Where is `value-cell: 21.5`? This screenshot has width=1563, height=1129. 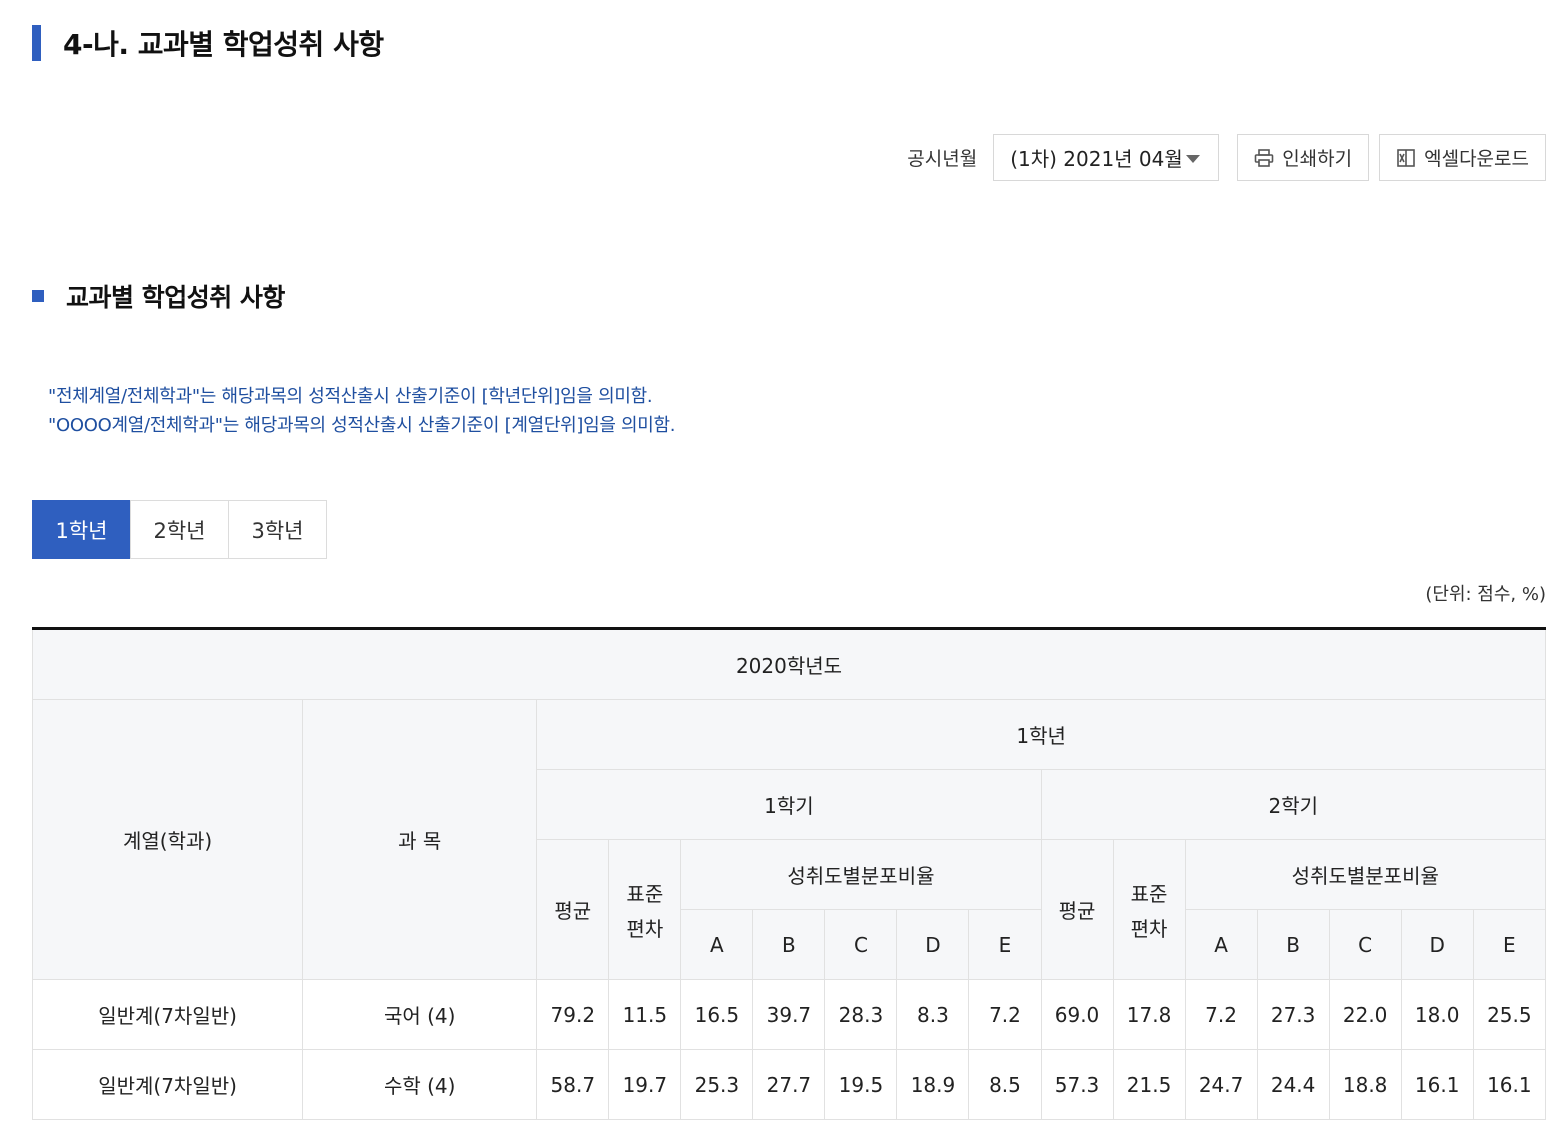
value-cell: 21.5 is located at coordinates (1149, 1084).